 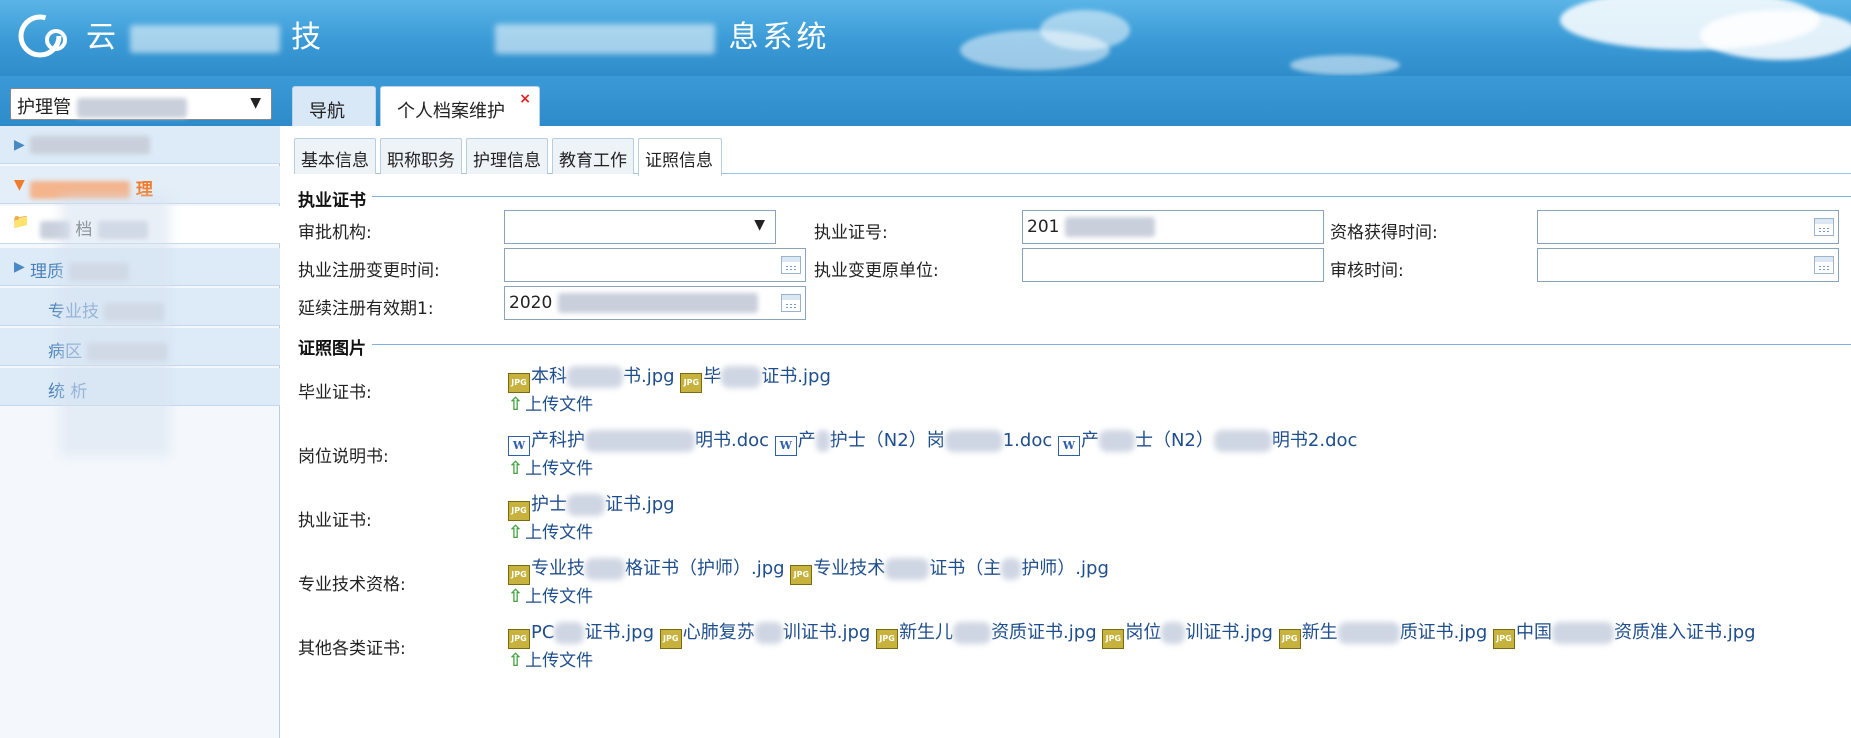 I want to click on tab-navigation: 导航, so click(x=334, y=106).